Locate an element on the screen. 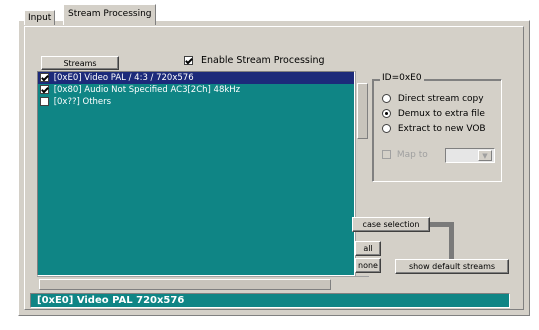 Image resolution: width=539 pixels, height=330 pixels. status-text: [0xE0] Video PAL 720x576 is located at coordinates (111, 300).